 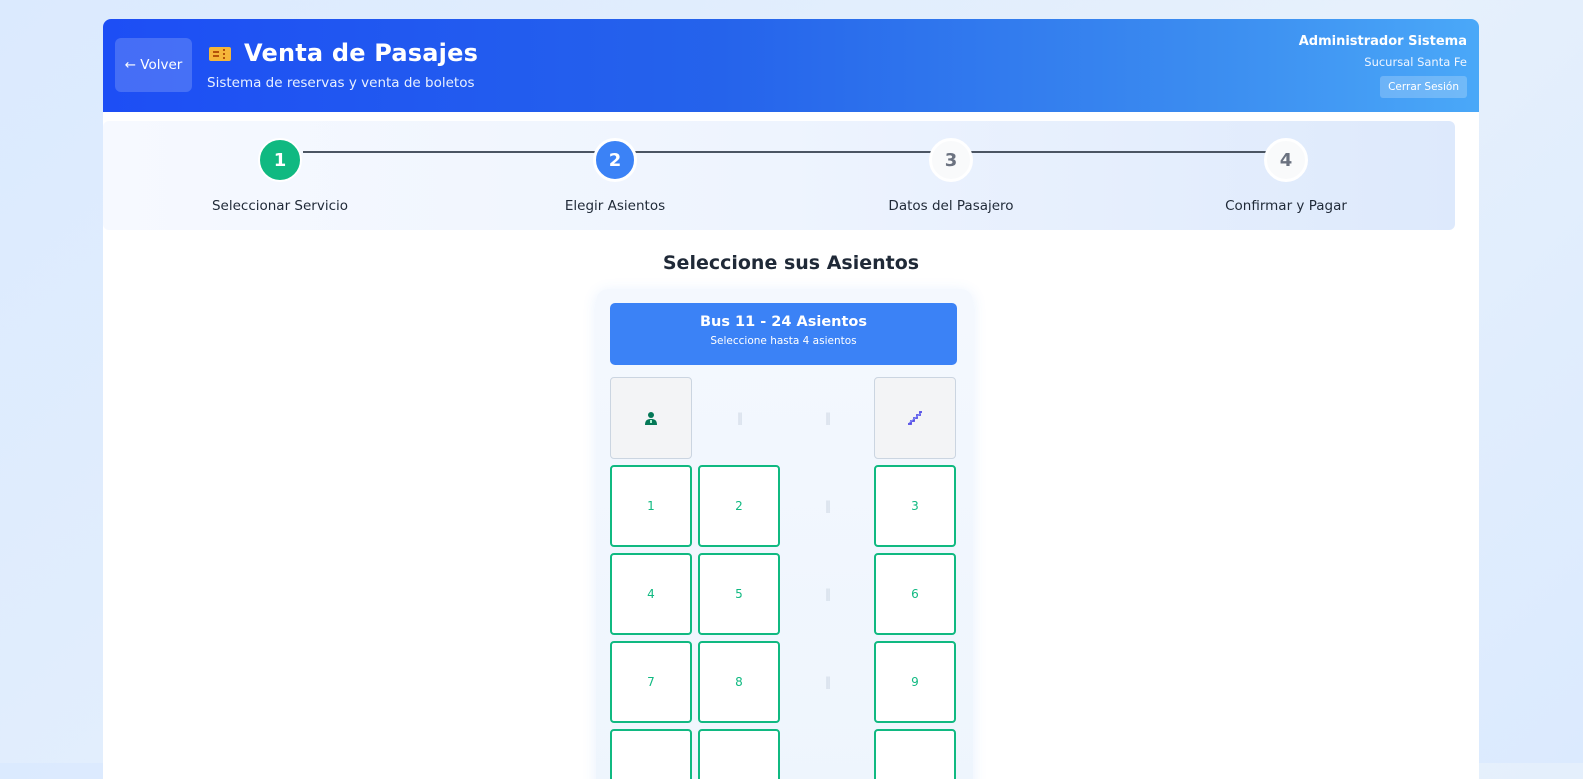 What do you see at coordinates (790, 152) in the screenshot?
I see `stepper-line` at bounding box center [790, 152].